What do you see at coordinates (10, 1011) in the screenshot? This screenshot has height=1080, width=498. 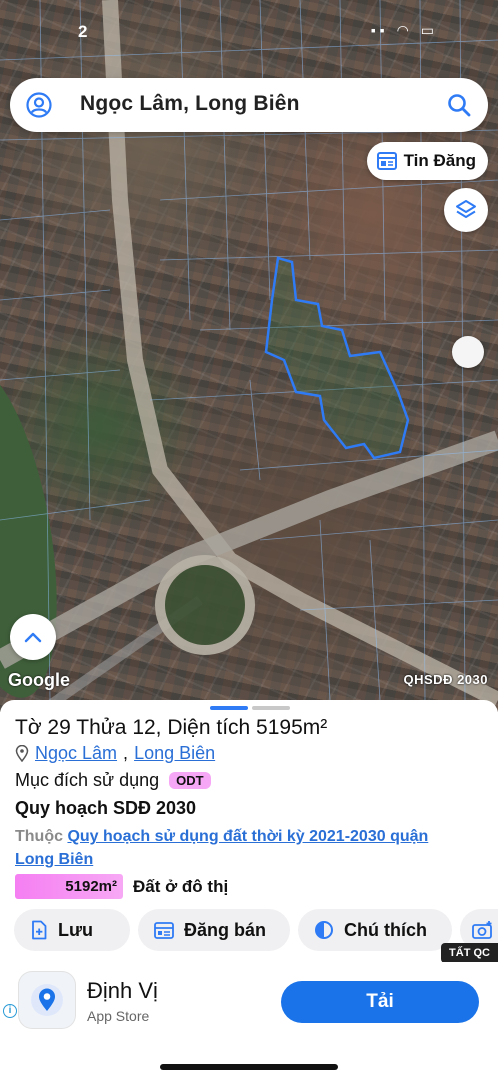 I see `ad-info-icon: i` at bounding box center [10, 1011].